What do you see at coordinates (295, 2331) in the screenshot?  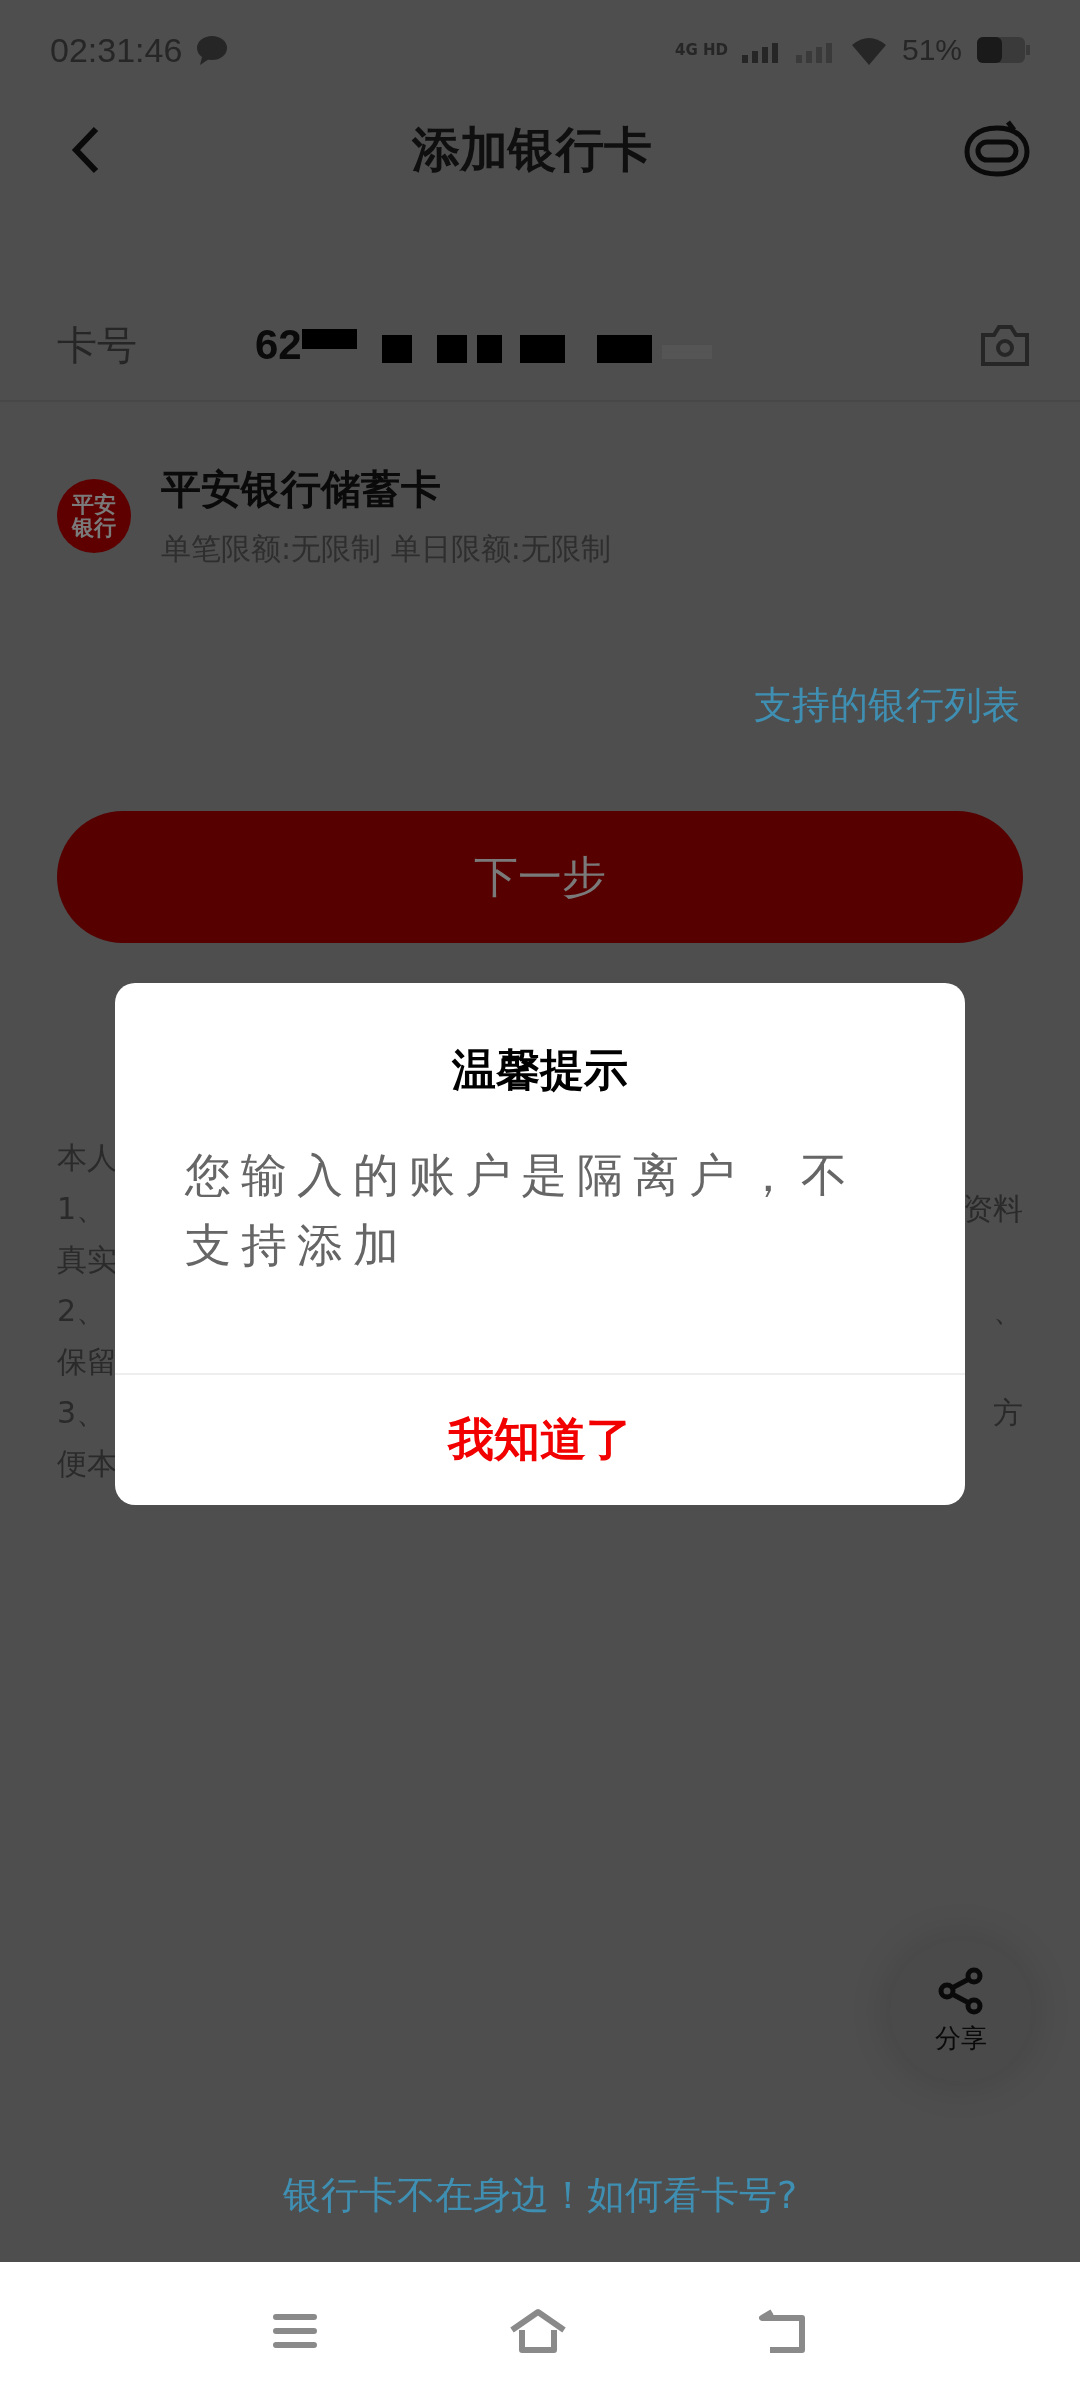 I see `menu-icon` at bounding box center [295, 2331].